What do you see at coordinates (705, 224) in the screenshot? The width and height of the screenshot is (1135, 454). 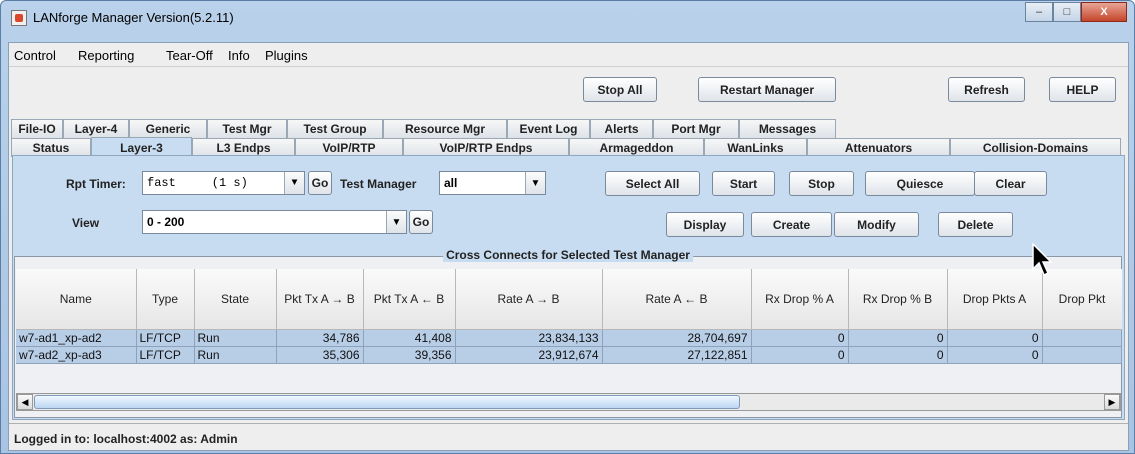 I see `display-button: Display` at bounding box center [705, 224].